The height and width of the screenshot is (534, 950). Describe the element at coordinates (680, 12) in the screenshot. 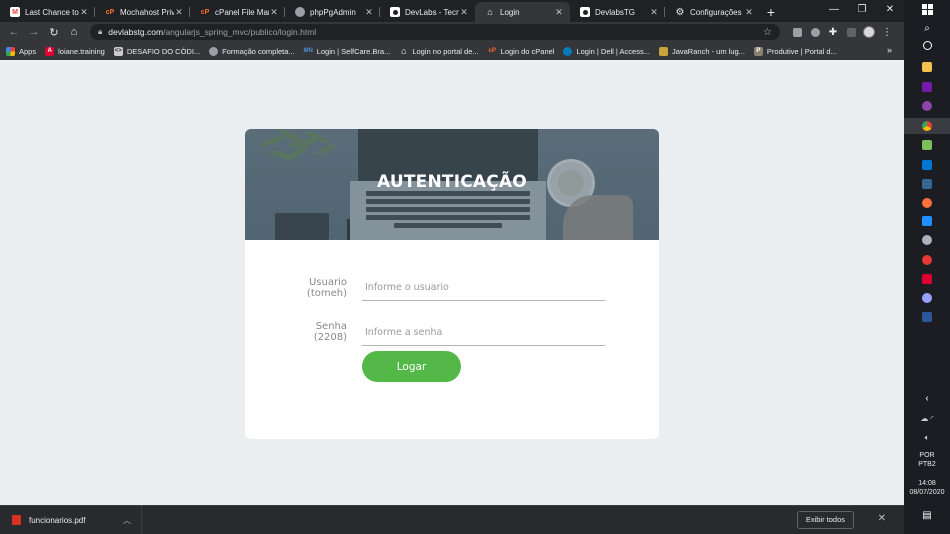

I see `gear-icon: ⚙` at that location.